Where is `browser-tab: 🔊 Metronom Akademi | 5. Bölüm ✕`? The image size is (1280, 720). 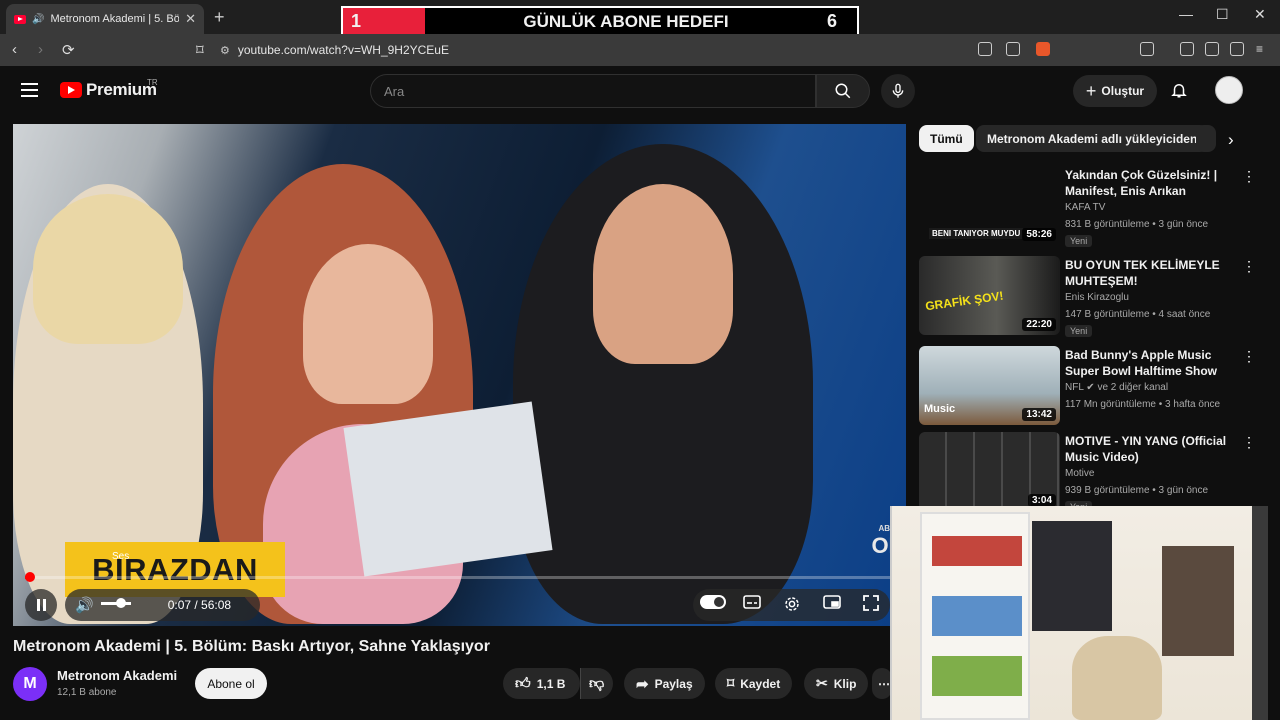 browser-tab: 🔊 Metronom Akademi | 5. Bölüm ✕ is located at coordinates (105, 19).